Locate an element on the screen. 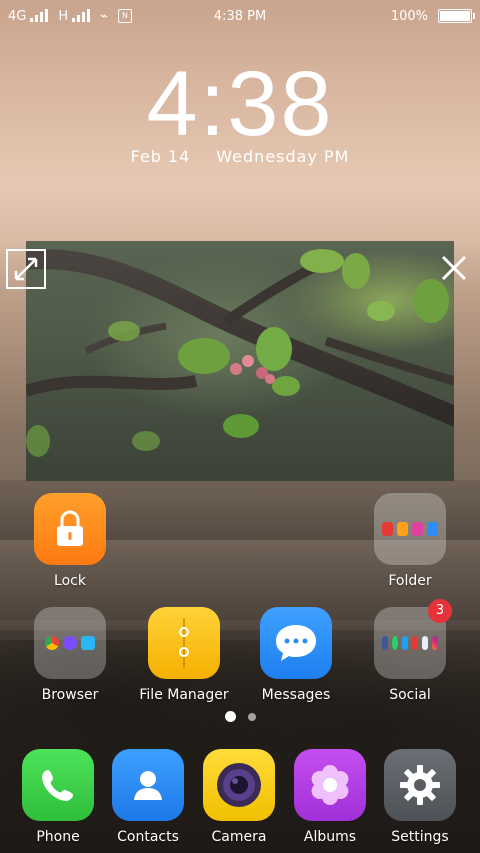 Image resolution: width=480 pixels, height=853 pixels. camera-icon is located at coordinates (239, 785).